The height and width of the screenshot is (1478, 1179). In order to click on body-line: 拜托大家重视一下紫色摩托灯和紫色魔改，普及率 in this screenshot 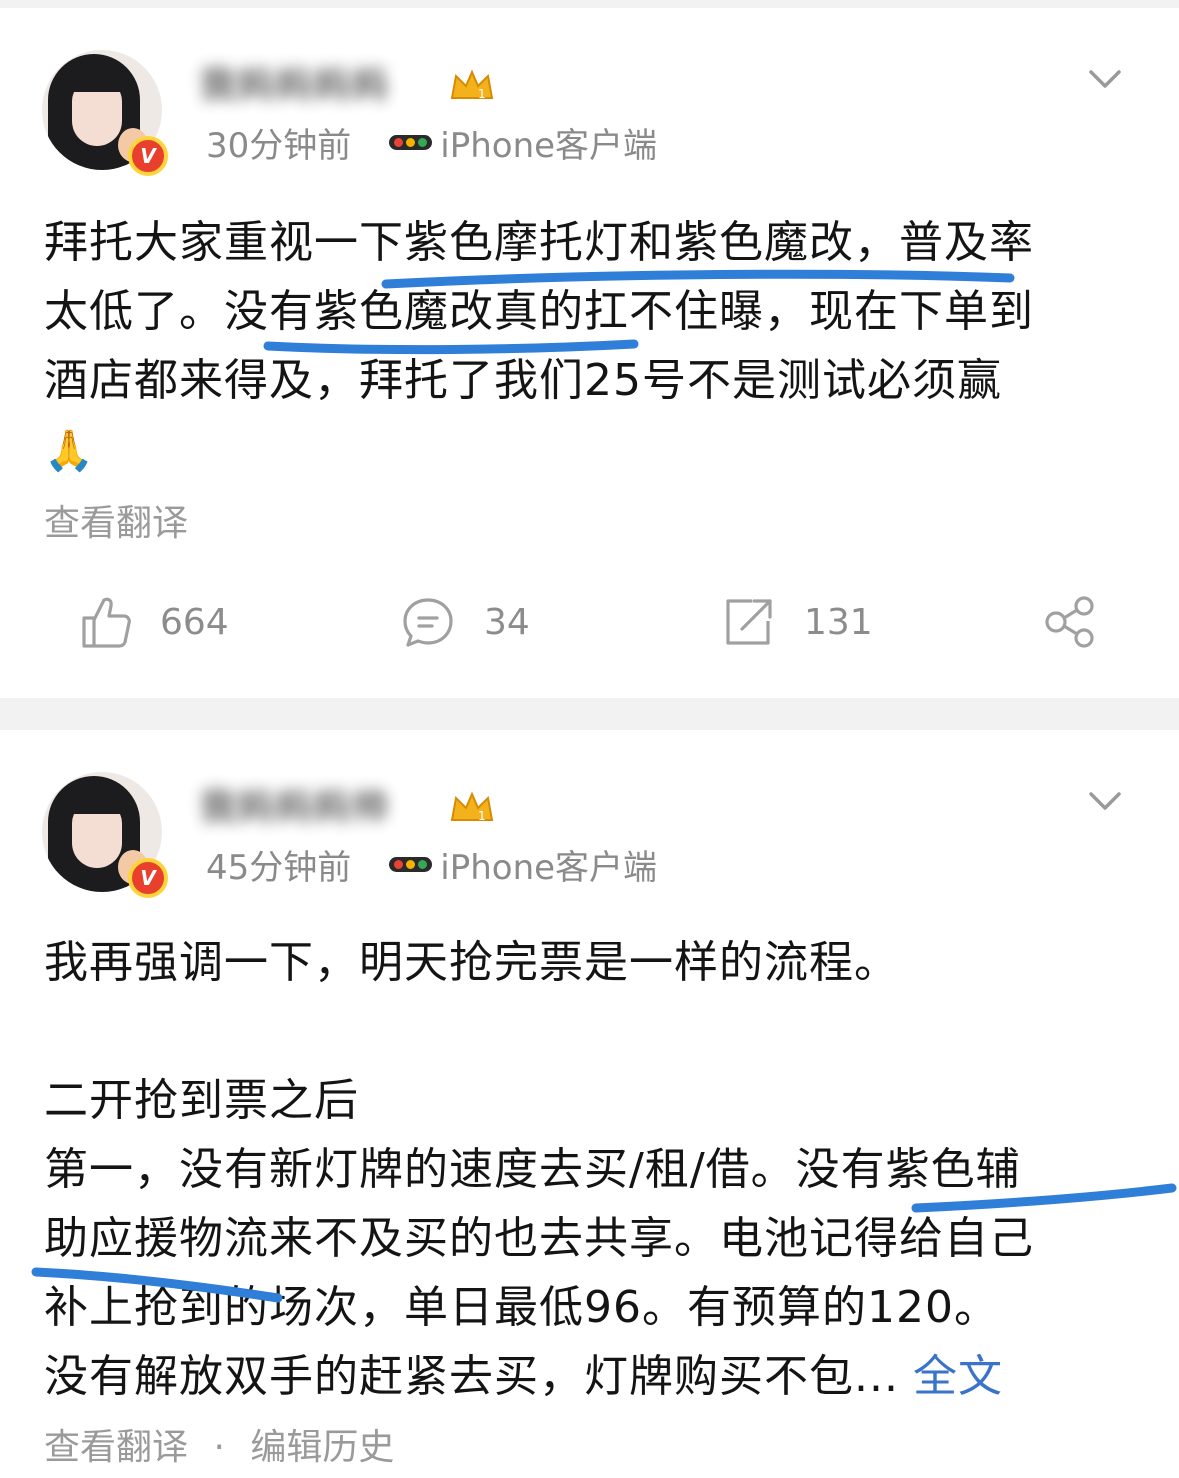, I will do `click(539, 242)`.